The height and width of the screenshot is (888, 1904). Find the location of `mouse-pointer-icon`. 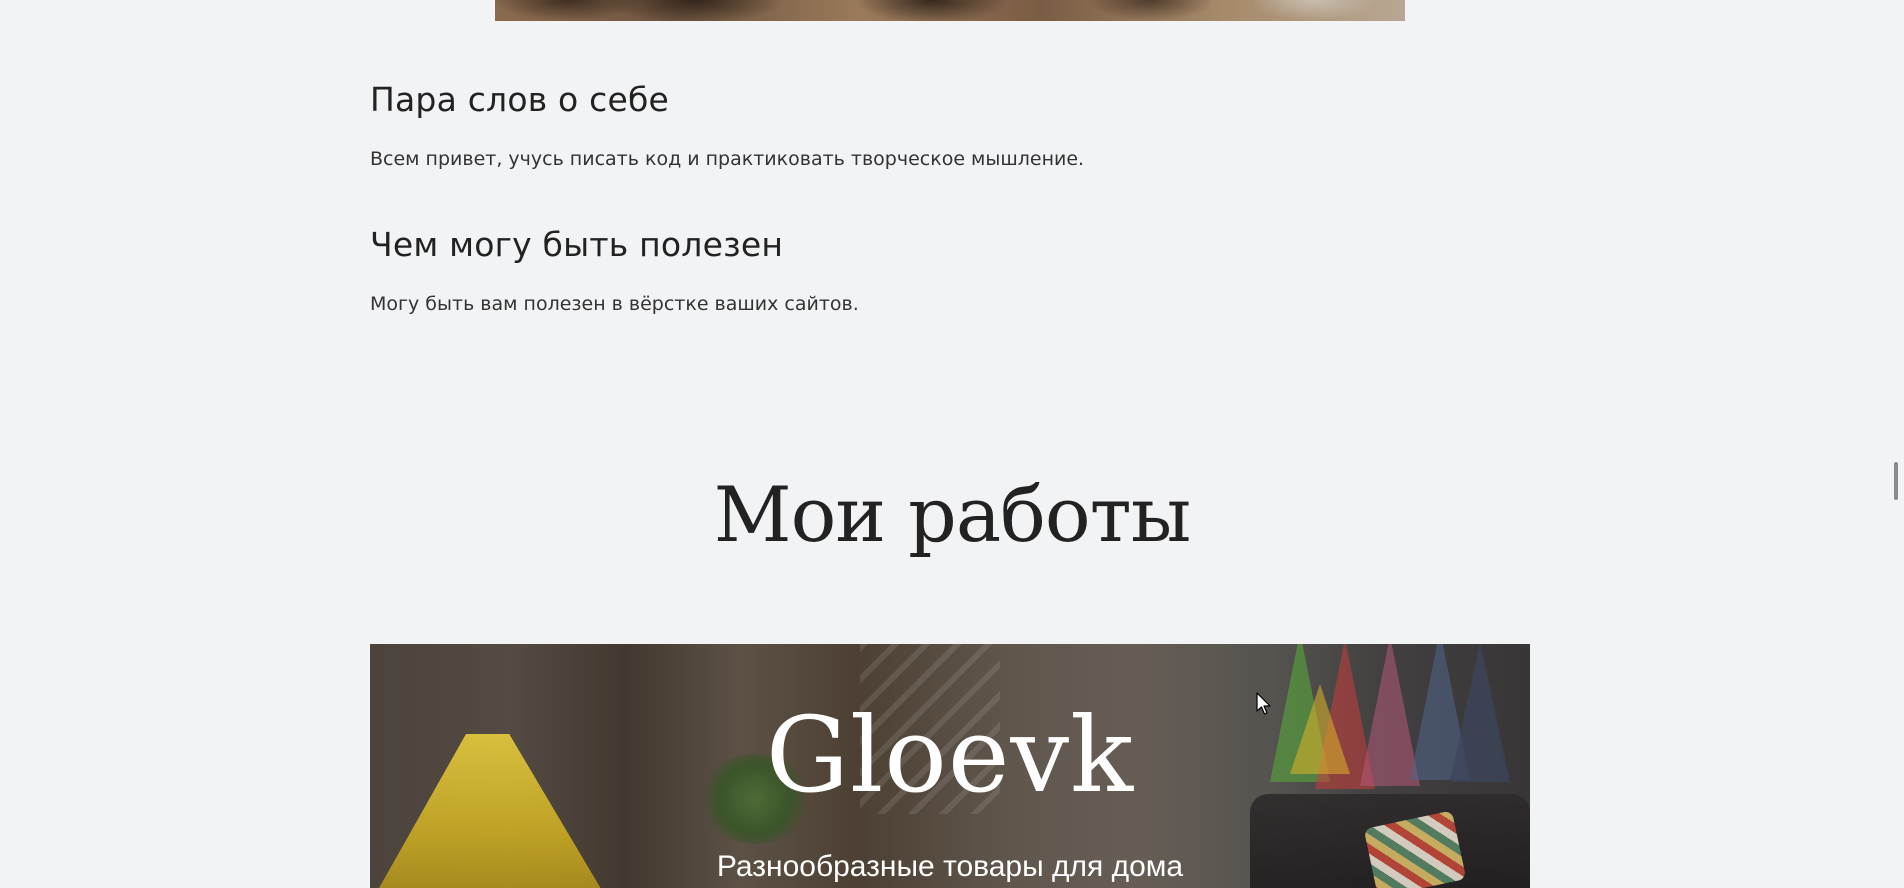

mouse-pointer-icon is located at coordinates (1263, 703).